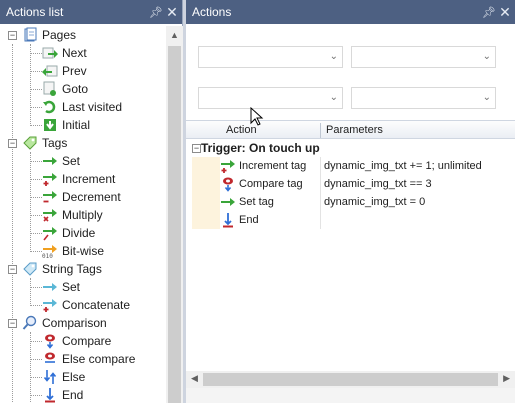 This screenshot has height=403, width=515. Describe the element at coordinates (367, 184) in the screenshot. I see `action-row-compare: Compare tag dynamic_img_txt == 3` at that location.